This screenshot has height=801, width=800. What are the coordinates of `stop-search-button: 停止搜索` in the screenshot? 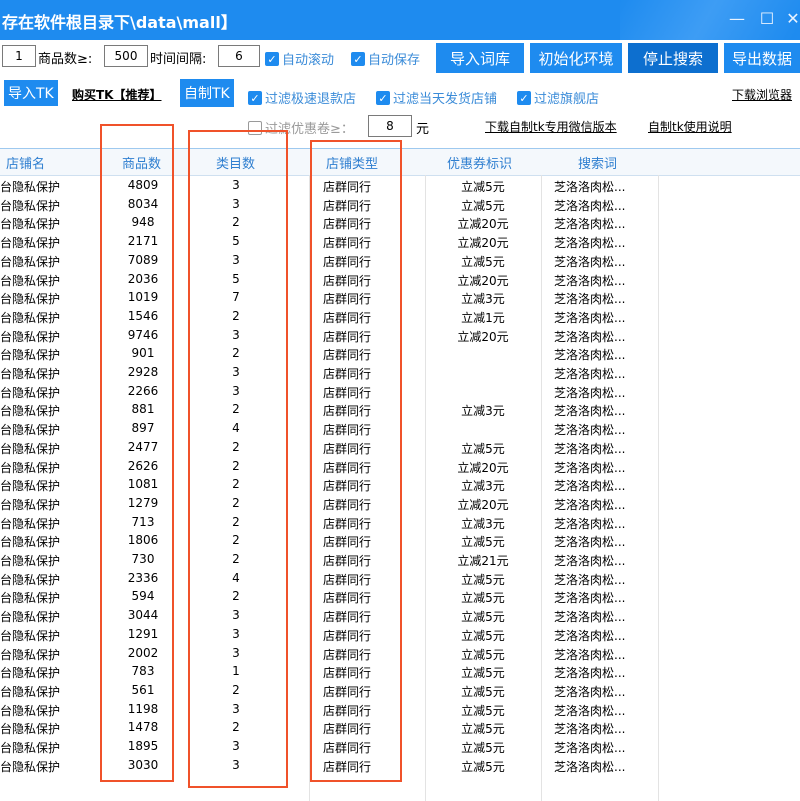 It's located at (673, 58).